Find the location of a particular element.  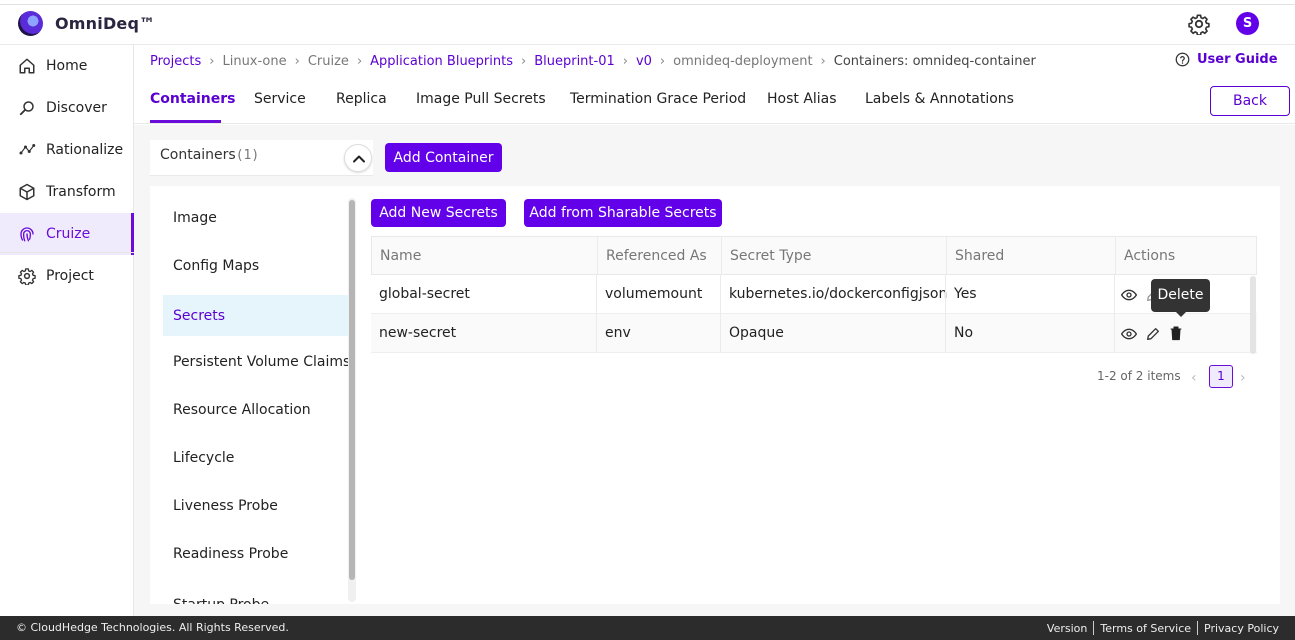

footer-divider is located at coordinates (1094, 628).